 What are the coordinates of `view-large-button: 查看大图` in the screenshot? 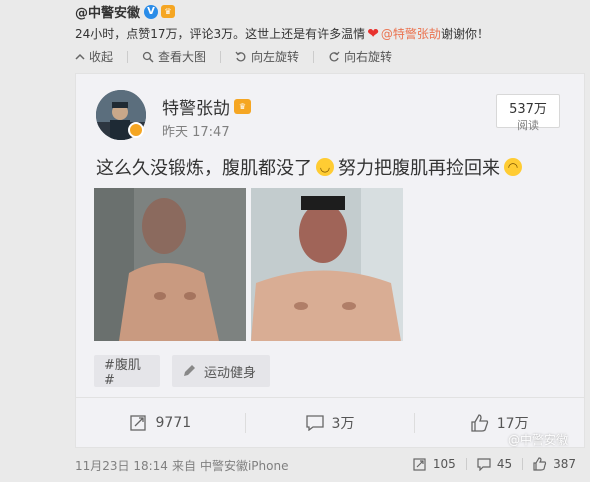 It's located at (174, 56).